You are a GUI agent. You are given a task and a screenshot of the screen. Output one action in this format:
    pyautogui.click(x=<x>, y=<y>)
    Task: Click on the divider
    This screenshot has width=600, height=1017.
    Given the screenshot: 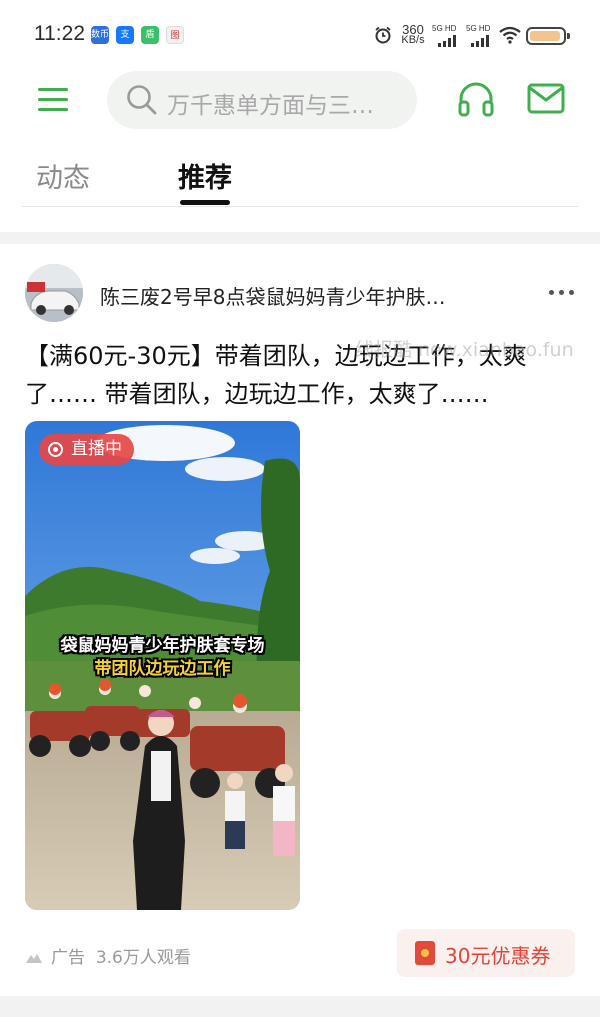 What is the action you would take?
    pyautogui.click(x=300, y=206)
    